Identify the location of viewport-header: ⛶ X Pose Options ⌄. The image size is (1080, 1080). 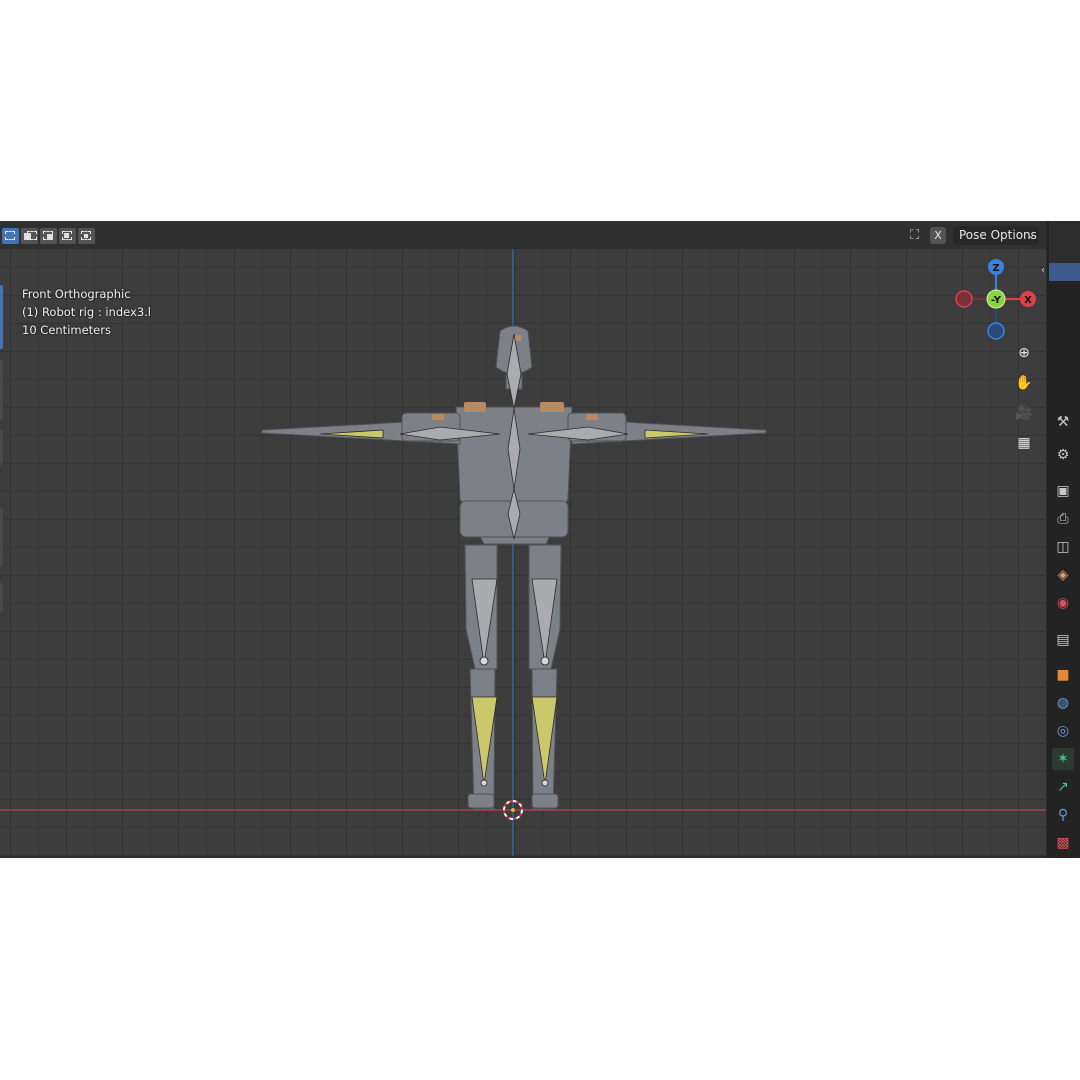
(523, 235).